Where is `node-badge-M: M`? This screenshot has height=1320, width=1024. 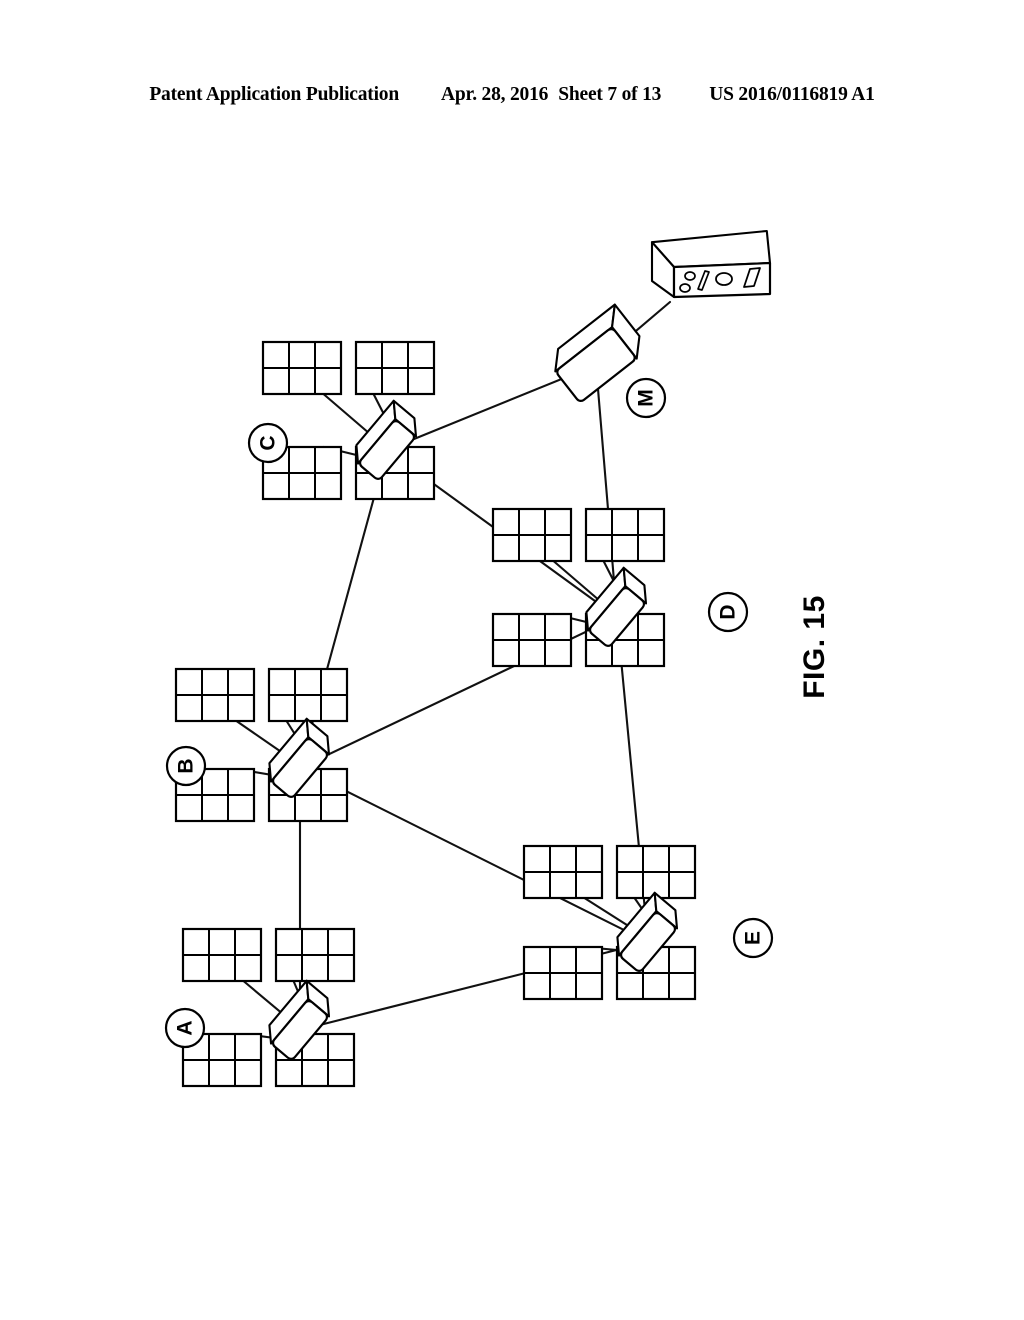 node-badge-M: M is located at coordinates (646, 398).